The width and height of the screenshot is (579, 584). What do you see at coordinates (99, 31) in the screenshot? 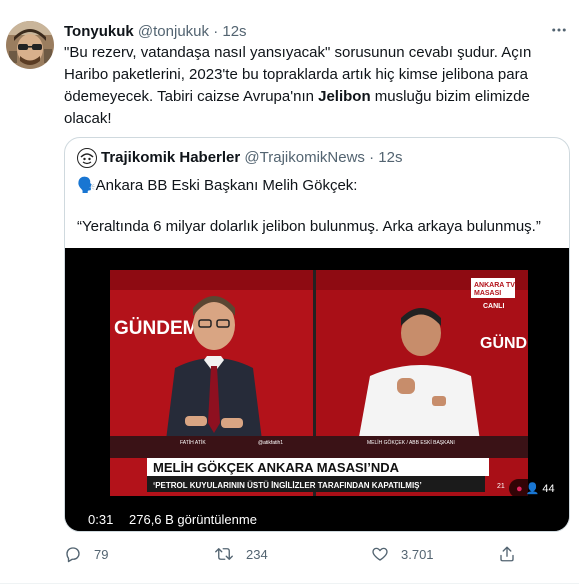
I see `author-name: Tonyukuk` at bounding box center [99, 31].